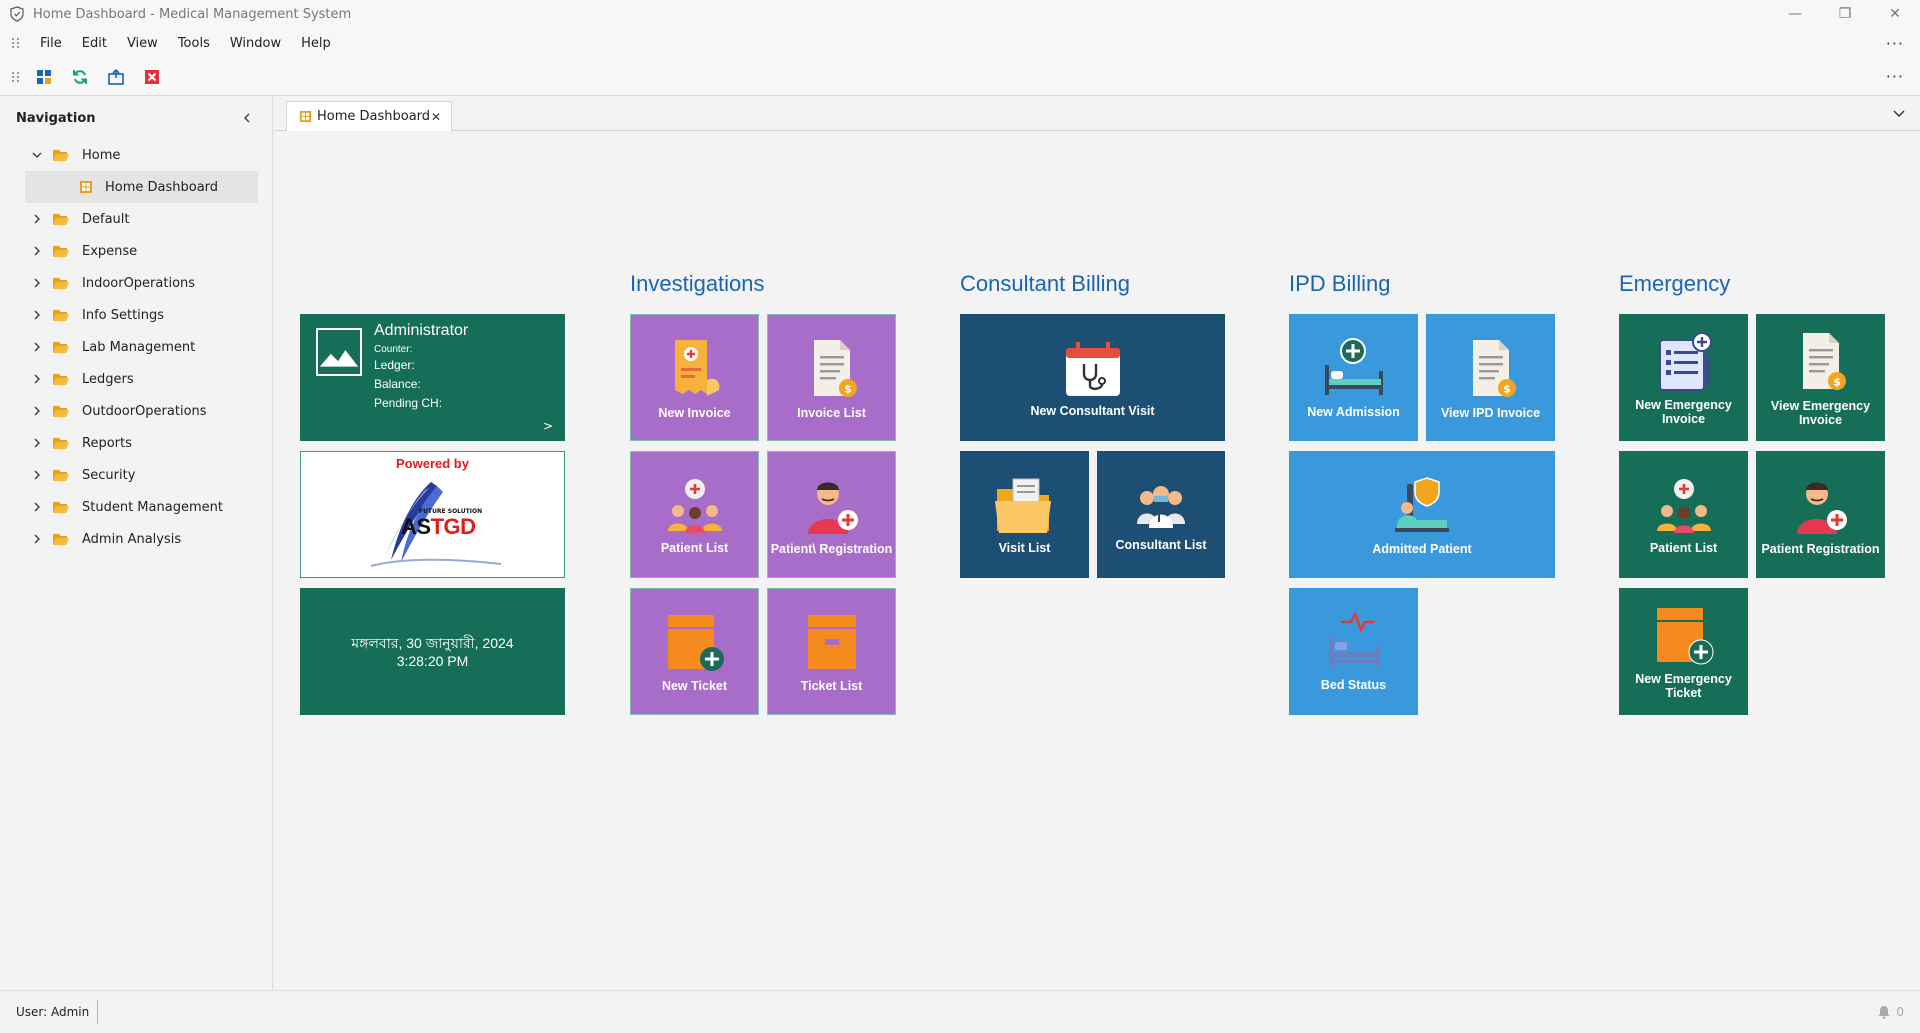  I want to click on close-tool-button, so click(152, 77).